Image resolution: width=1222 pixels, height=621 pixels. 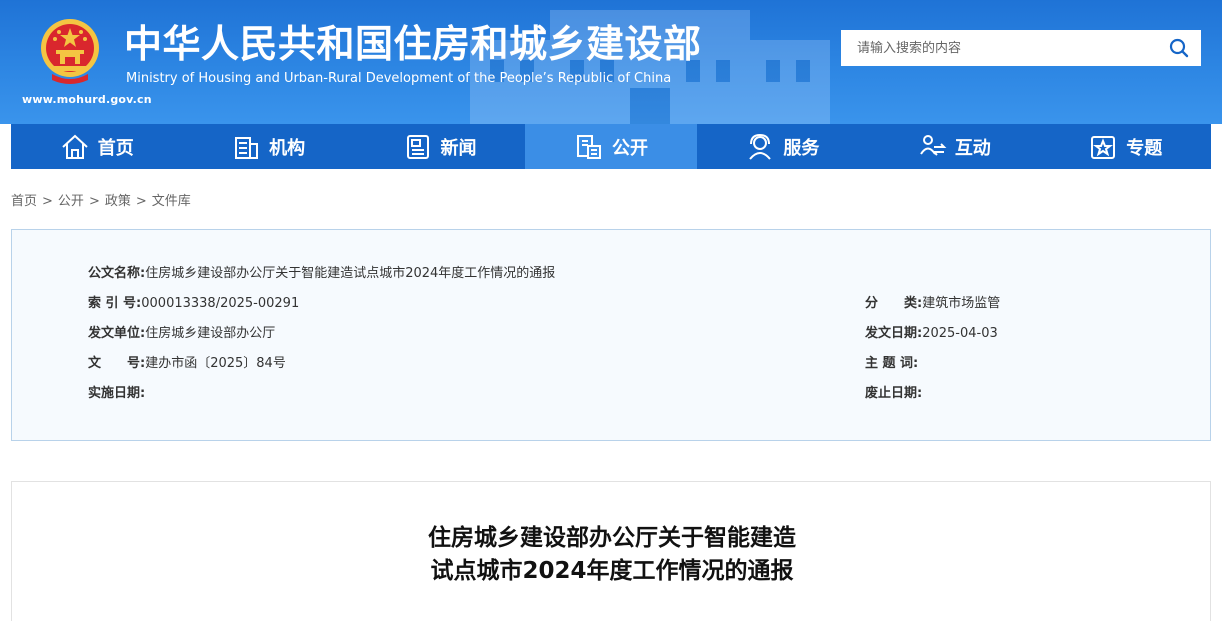 What do you see at coordinates (267, 146) in the screenshot?
I see `nav-item-org: 机构` at bounding box center [267, 146].